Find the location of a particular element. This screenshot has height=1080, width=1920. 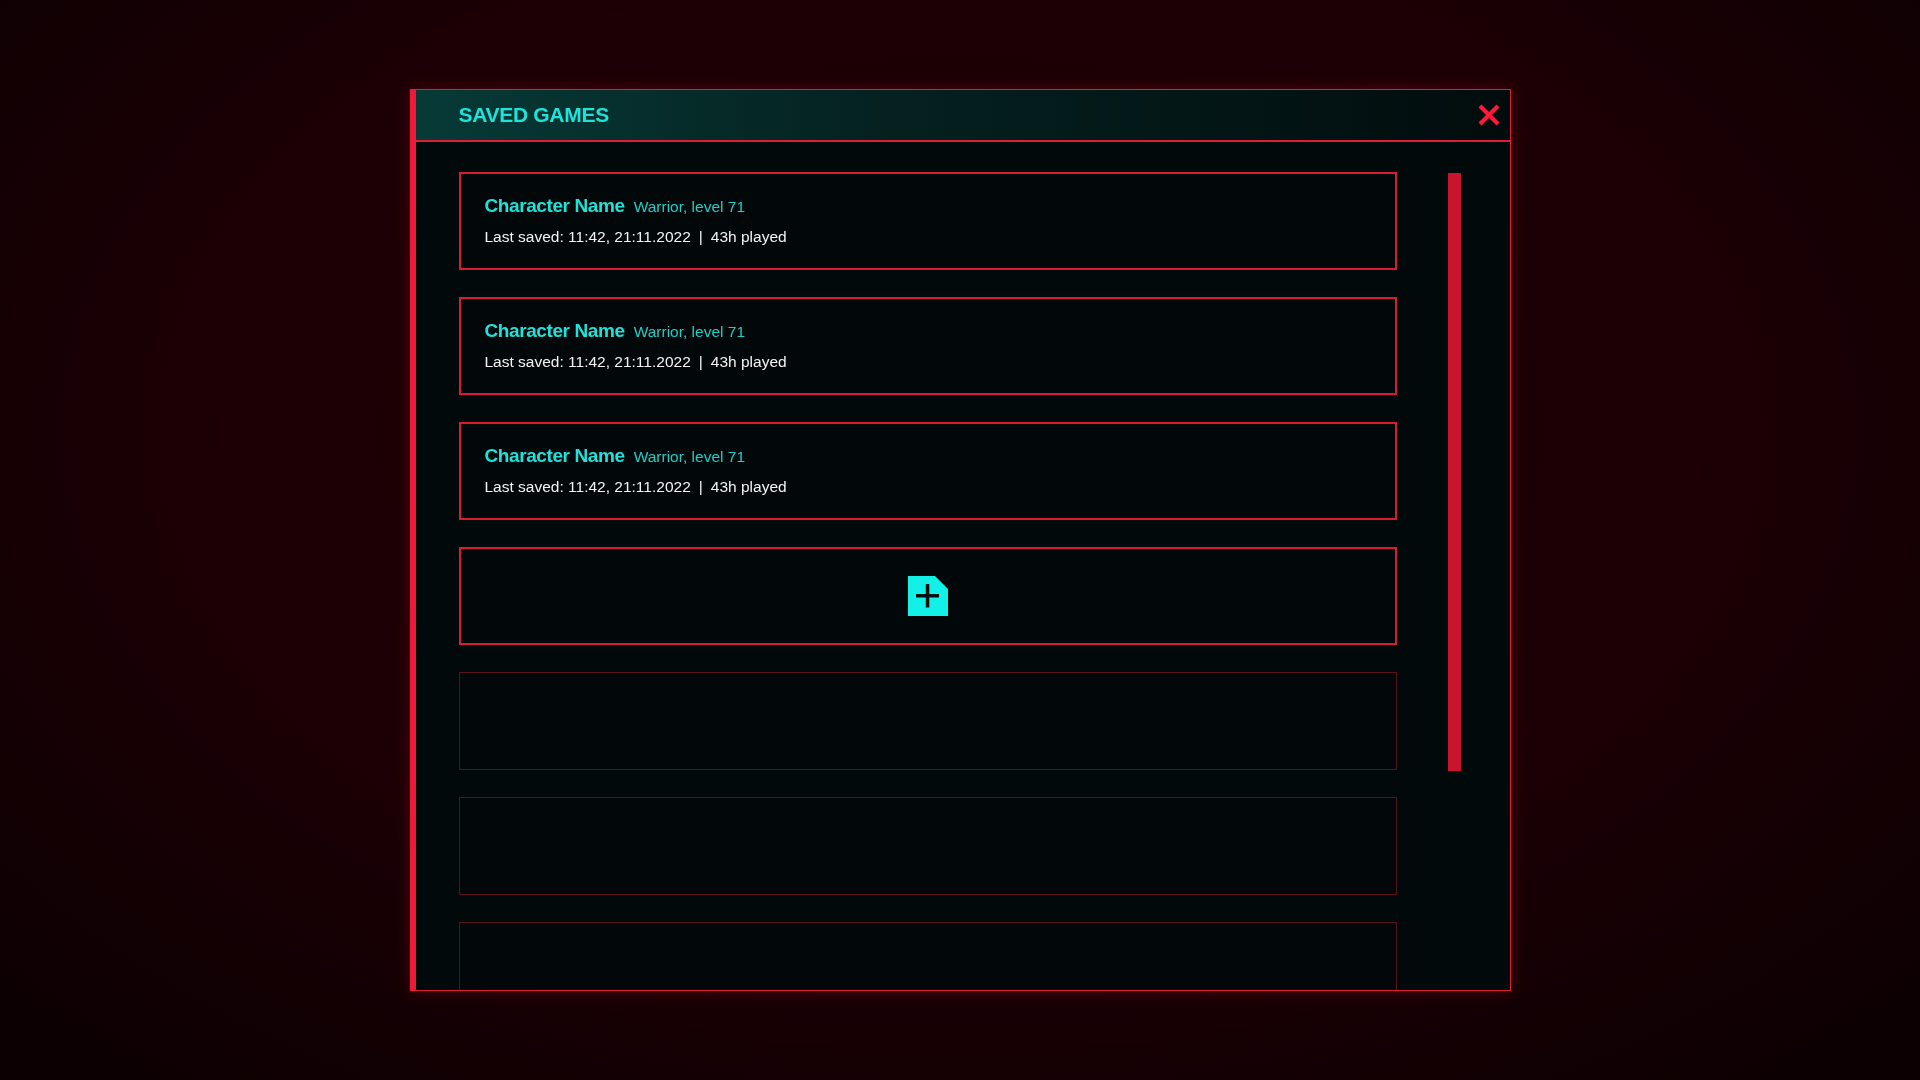

scrollbar-thumb is located at coordinates (1454, 472).